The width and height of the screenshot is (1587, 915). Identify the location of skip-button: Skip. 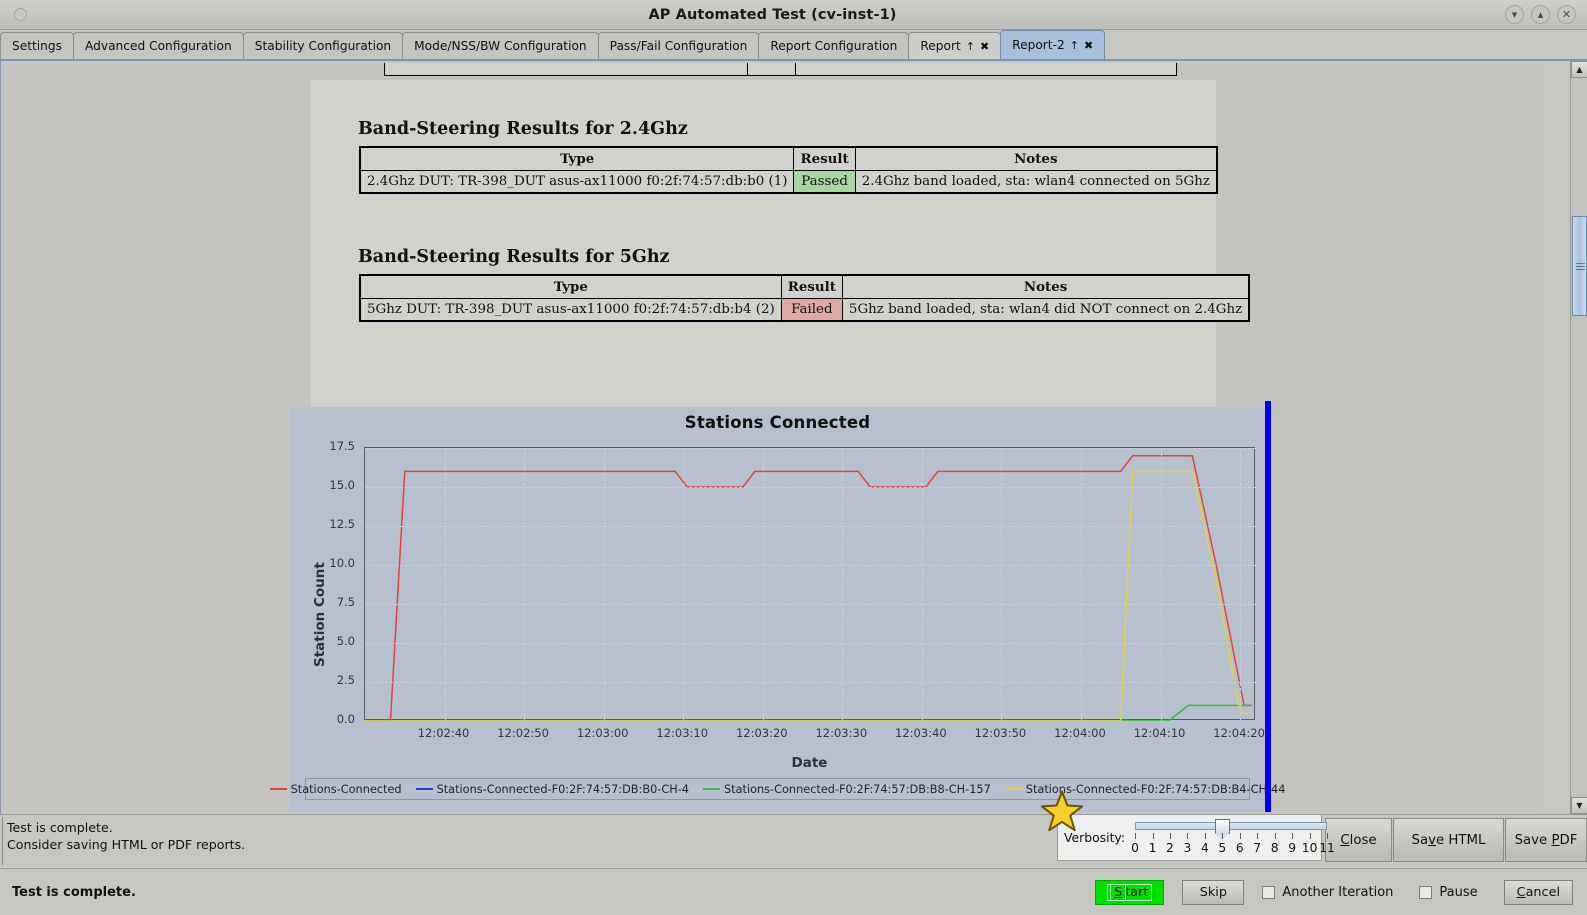
(1213, 892).